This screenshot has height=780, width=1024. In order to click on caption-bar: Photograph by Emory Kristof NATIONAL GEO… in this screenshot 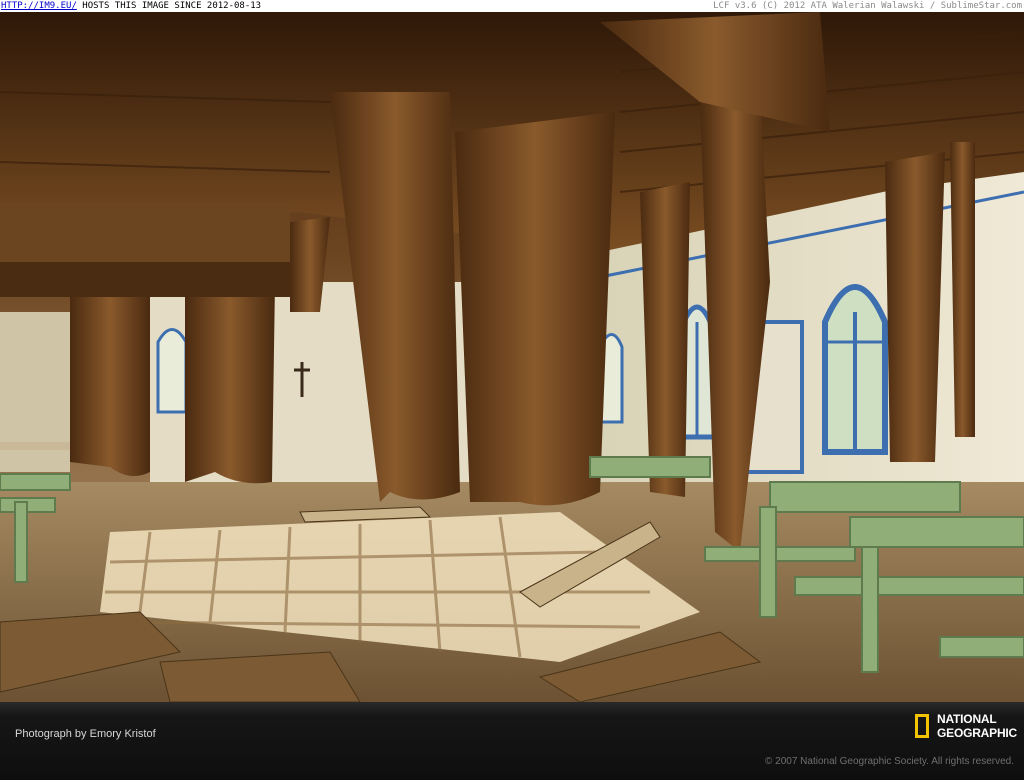, I will do `click(512, 741)`.